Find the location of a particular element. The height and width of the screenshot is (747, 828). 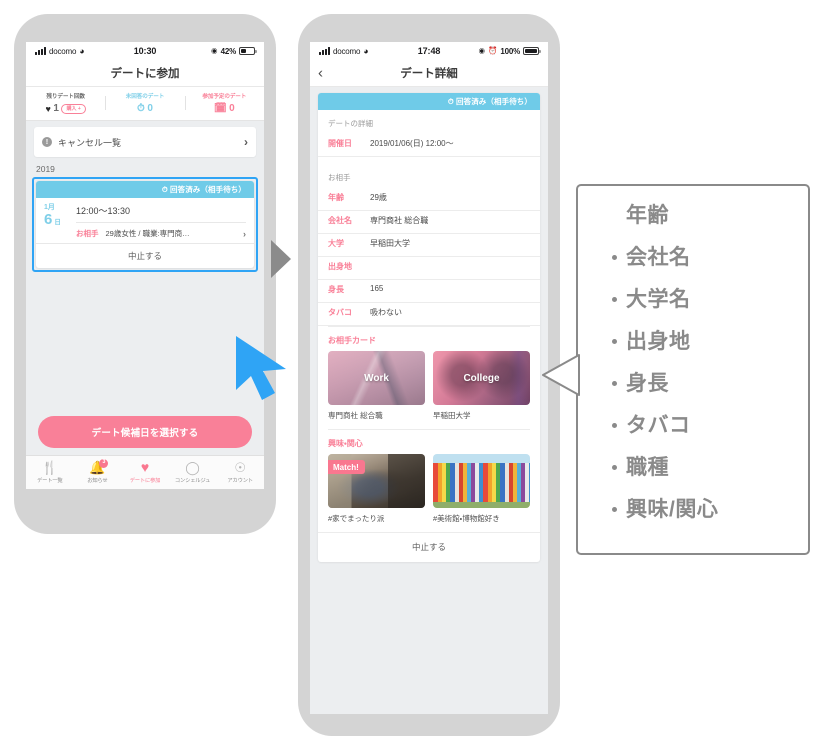

callout-item-label: 職種 is located at coordinates (647, 467).